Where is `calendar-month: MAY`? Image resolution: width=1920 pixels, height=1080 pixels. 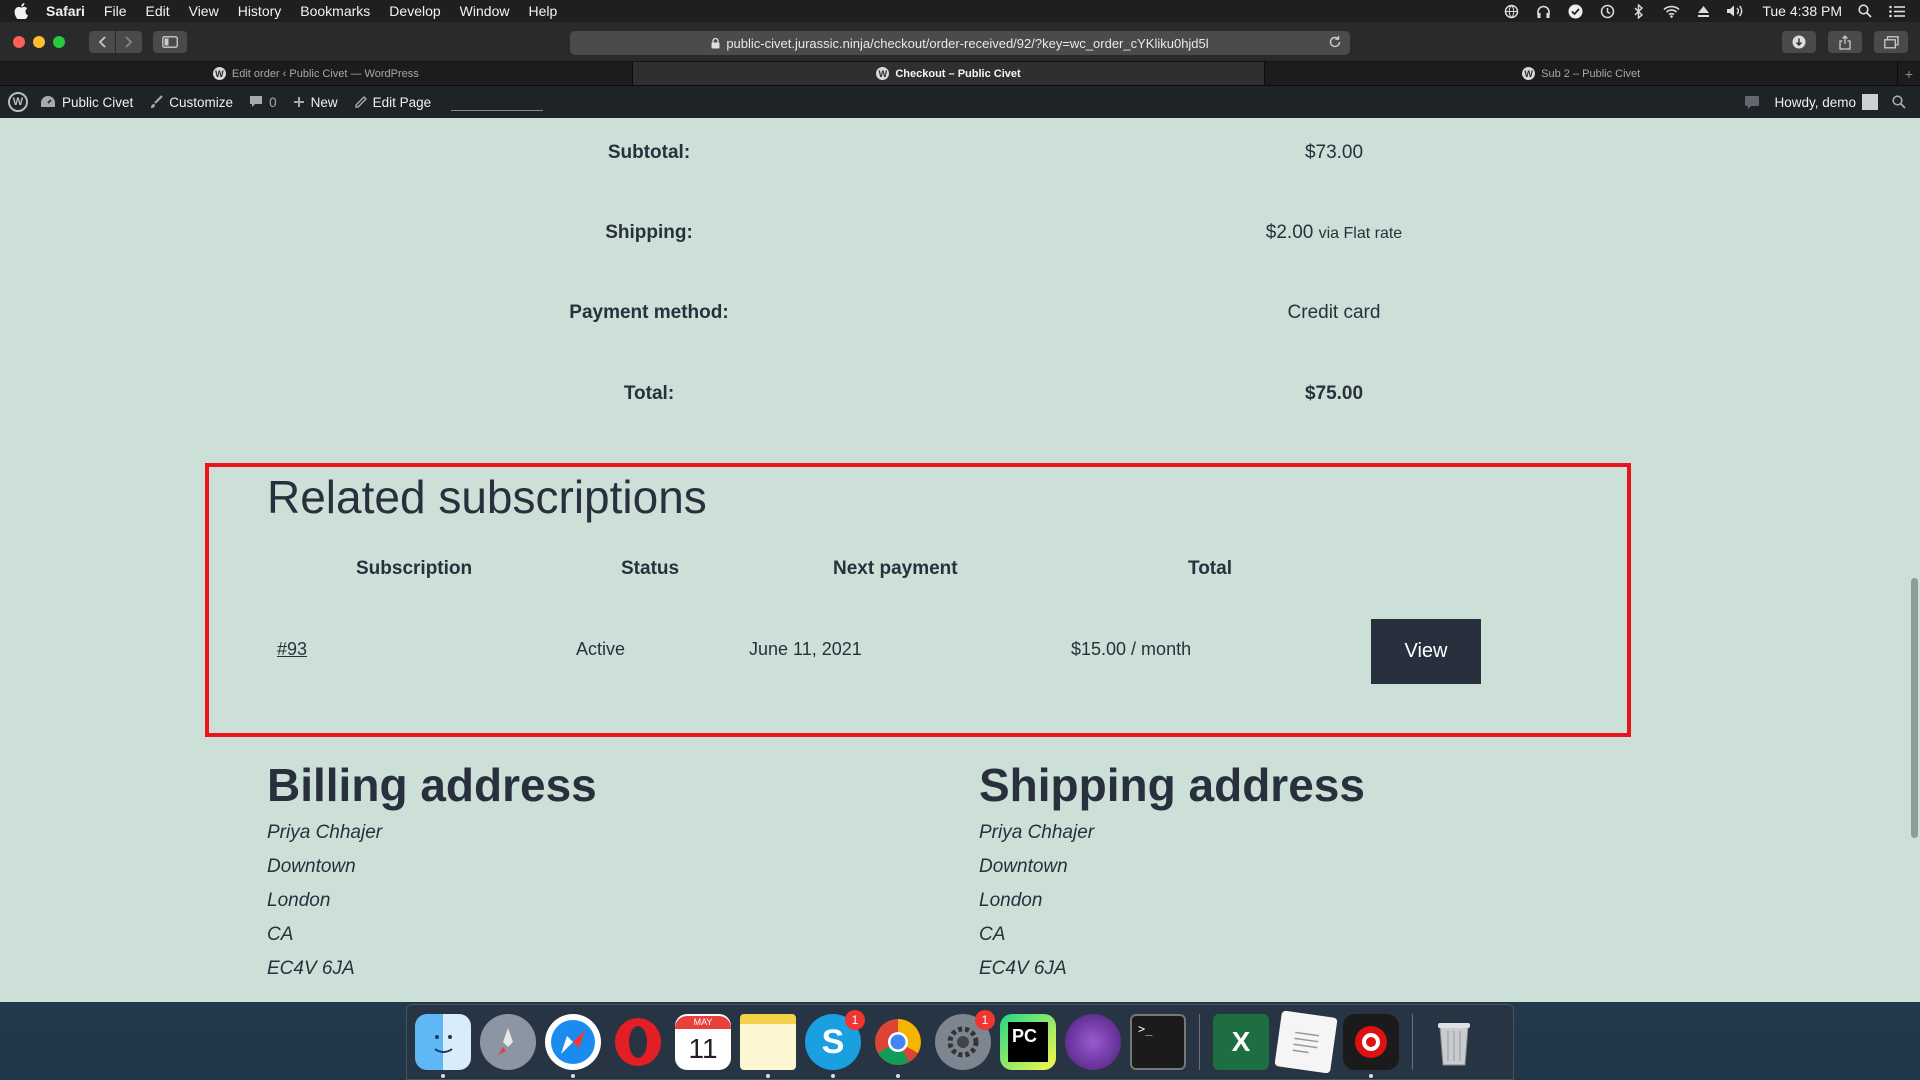 calendar-month: MAY is located at coordinates (703, 1022).